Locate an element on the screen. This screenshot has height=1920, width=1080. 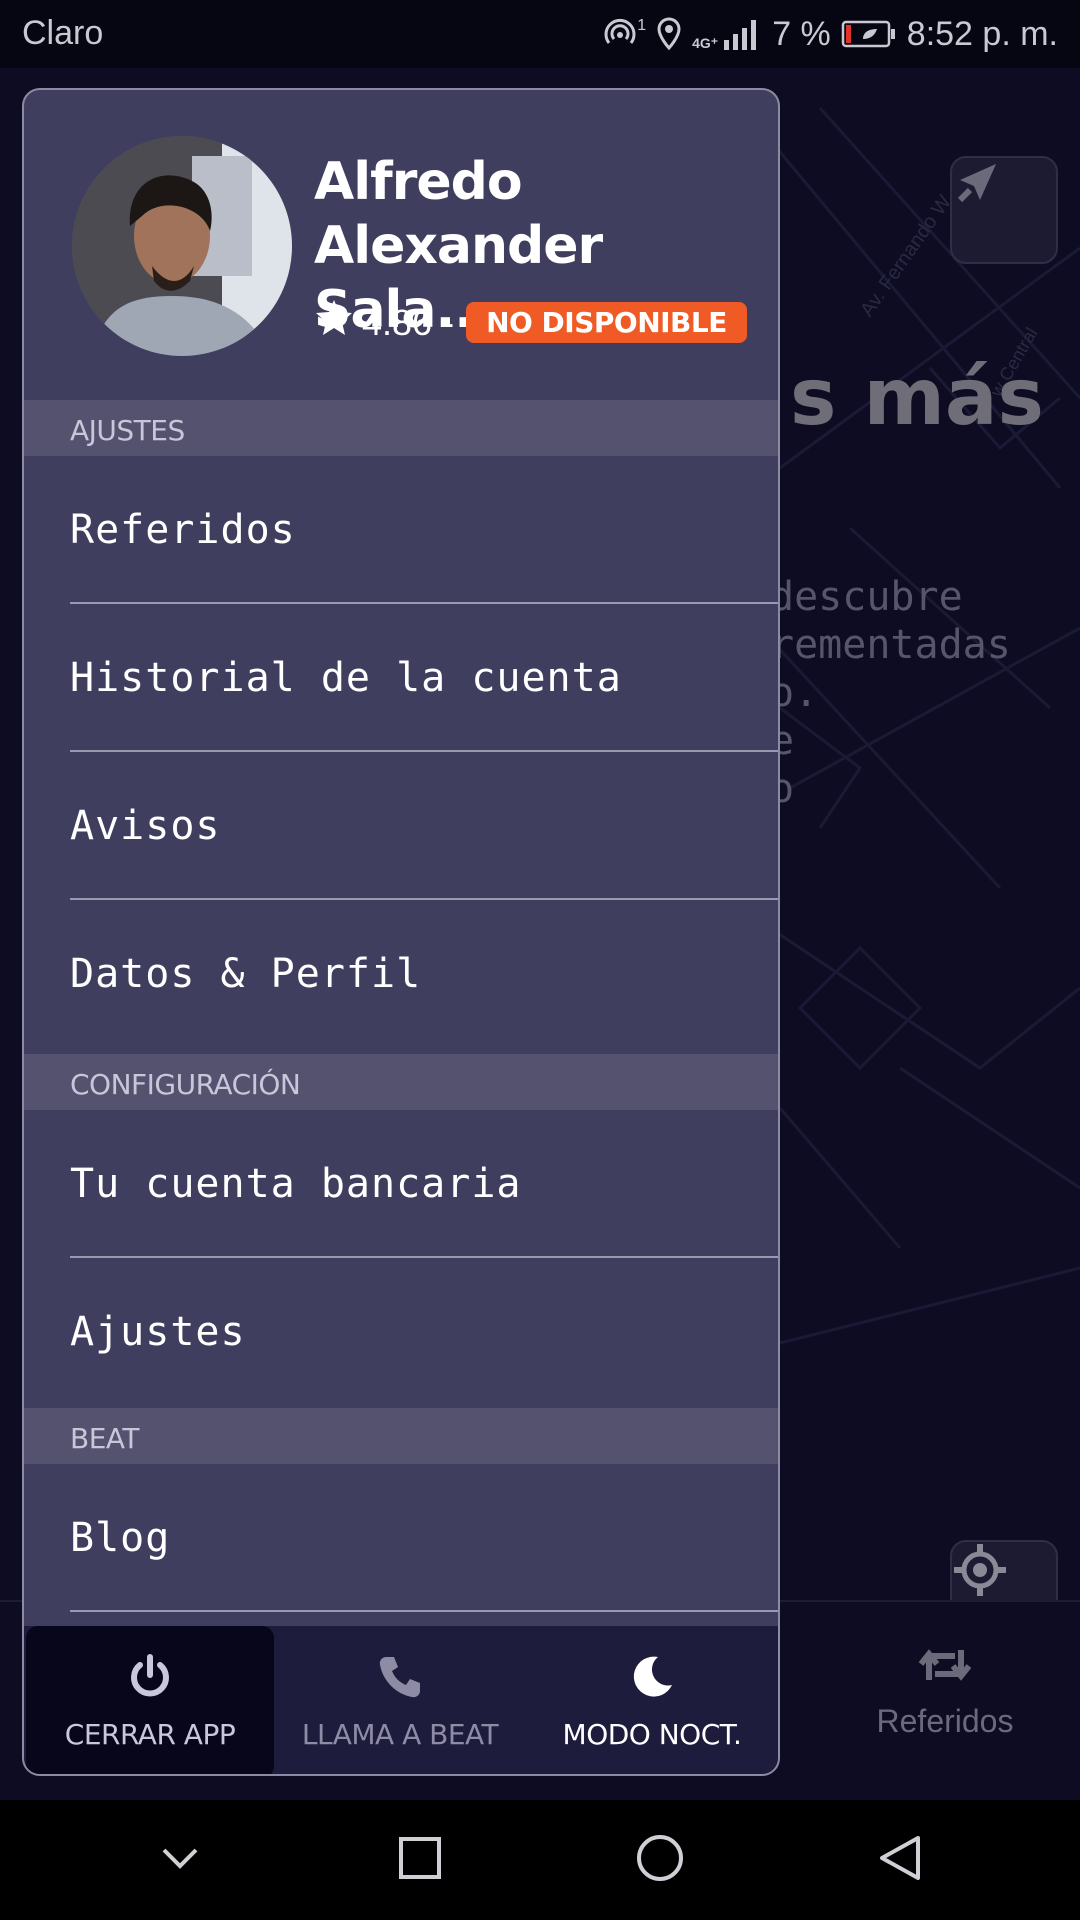
recents-button is located at coordinates (420, 1860).